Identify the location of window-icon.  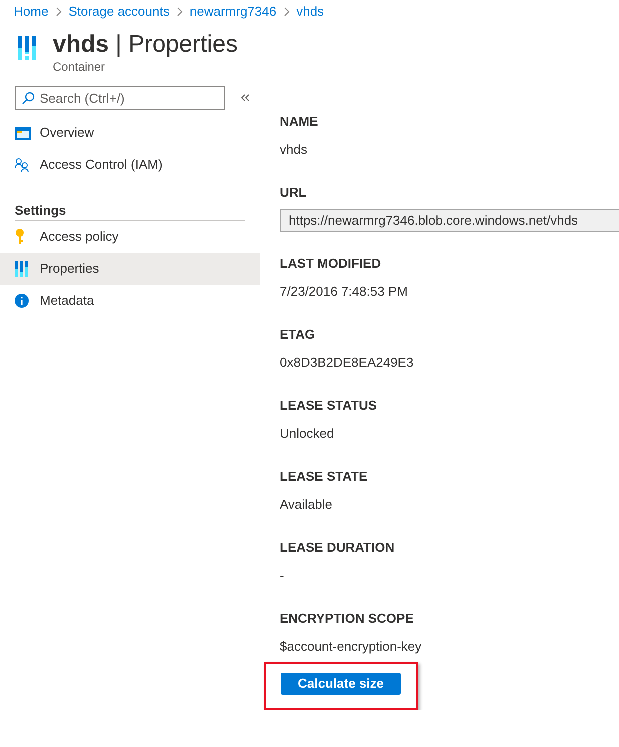
(23, 133).